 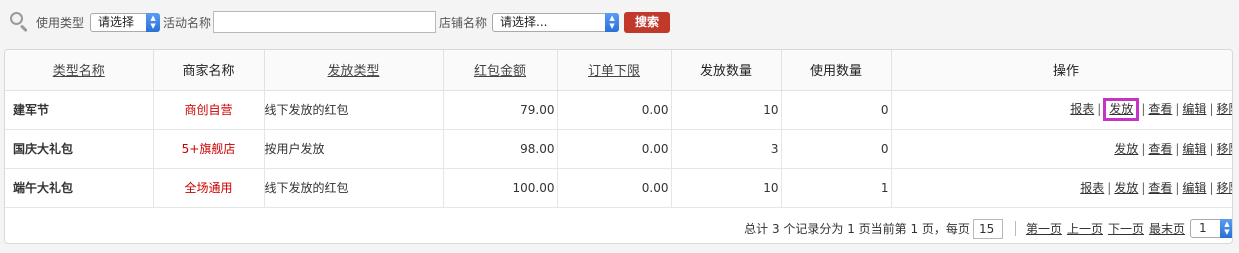 I want to click on column-header-issued-count: 发放数量, so click(x=726, y=70).